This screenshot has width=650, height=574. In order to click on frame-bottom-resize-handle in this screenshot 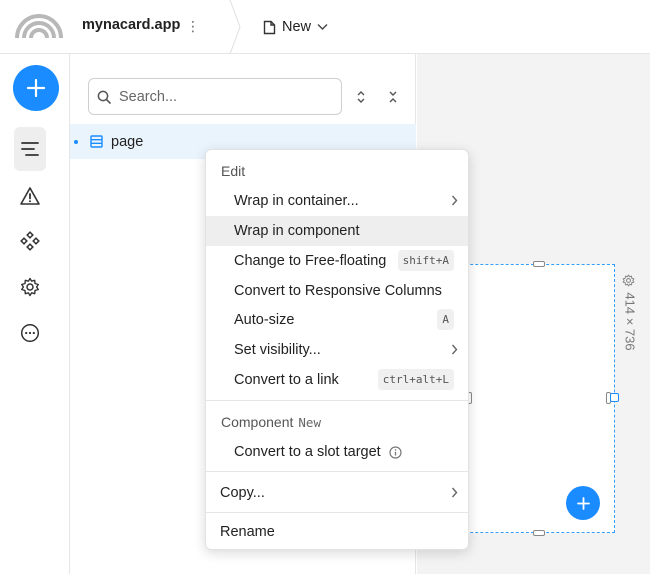, I will do `click(539, 533)`.